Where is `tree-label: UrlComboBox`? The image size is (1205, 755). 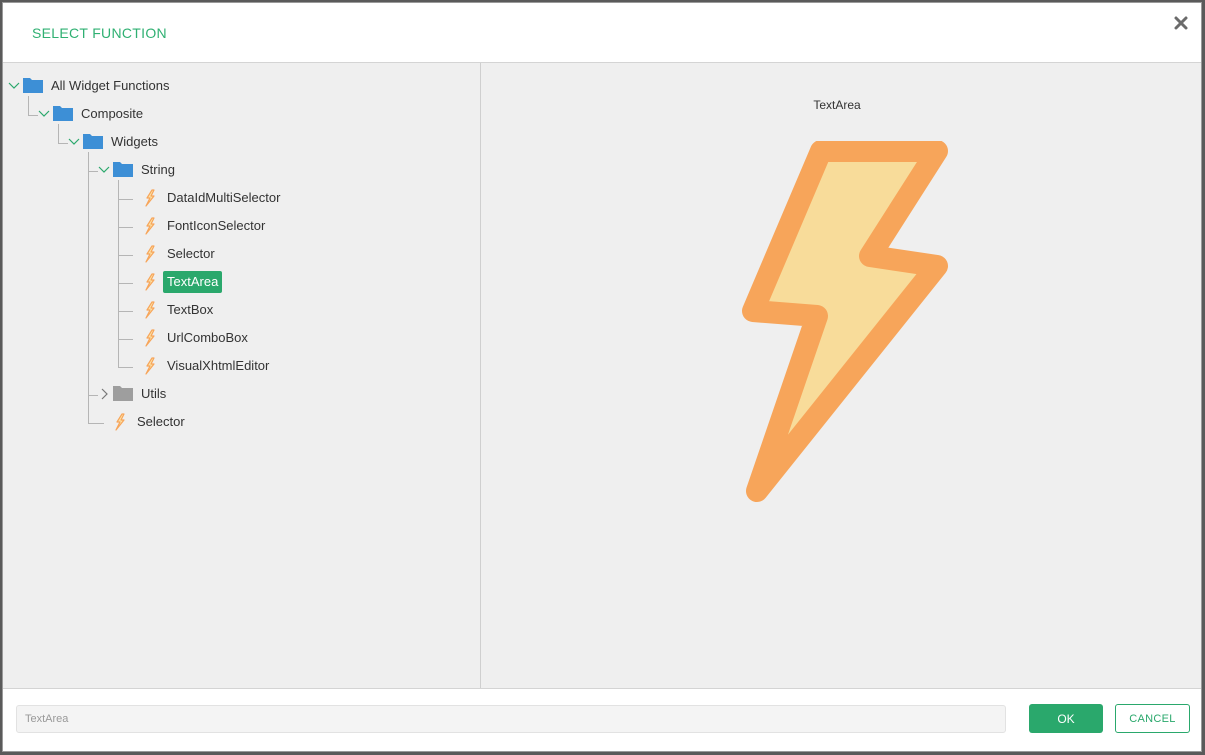
tree-label: UrlComboBox is located at coordinates (207, 337).